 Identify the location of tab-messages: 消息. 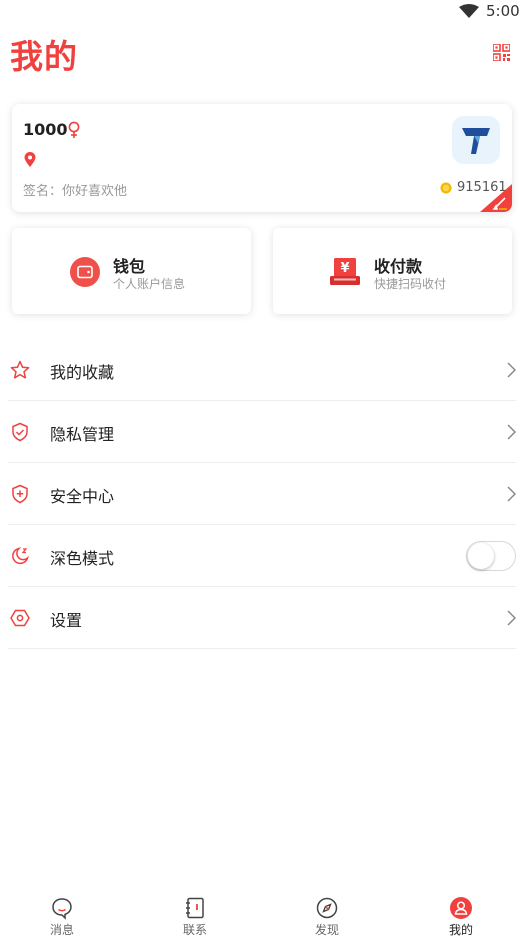
(62, 918).